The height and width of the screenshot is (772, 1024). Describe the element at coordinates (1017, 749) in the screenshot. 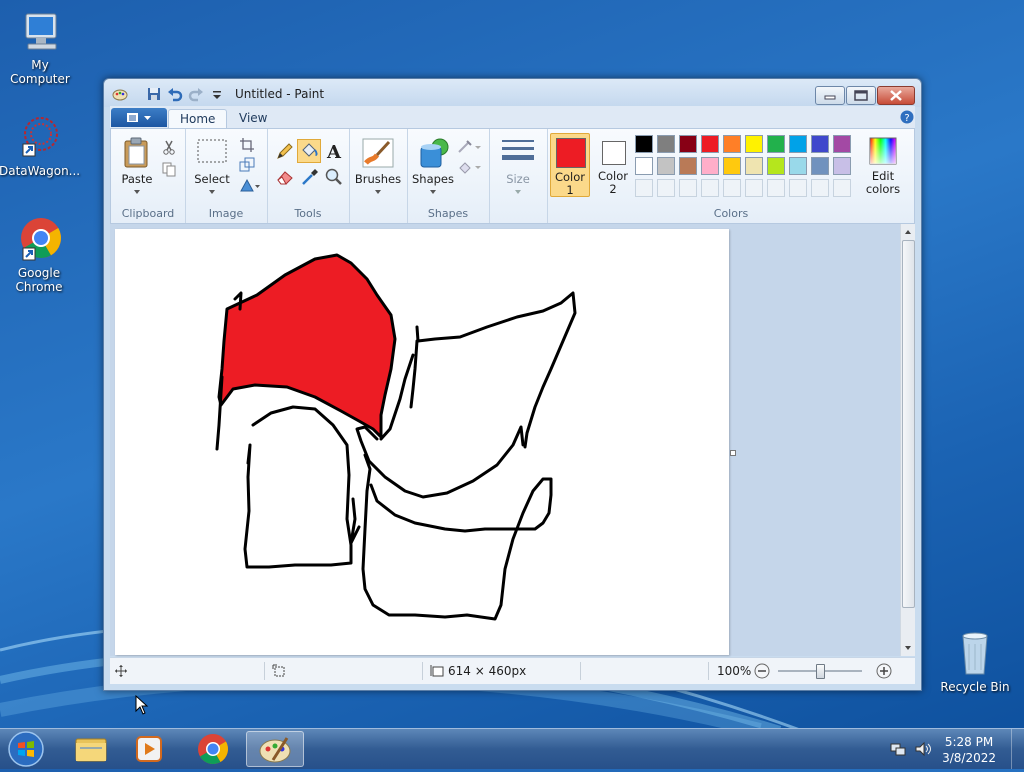

I see `show-desktop-button` at that location.